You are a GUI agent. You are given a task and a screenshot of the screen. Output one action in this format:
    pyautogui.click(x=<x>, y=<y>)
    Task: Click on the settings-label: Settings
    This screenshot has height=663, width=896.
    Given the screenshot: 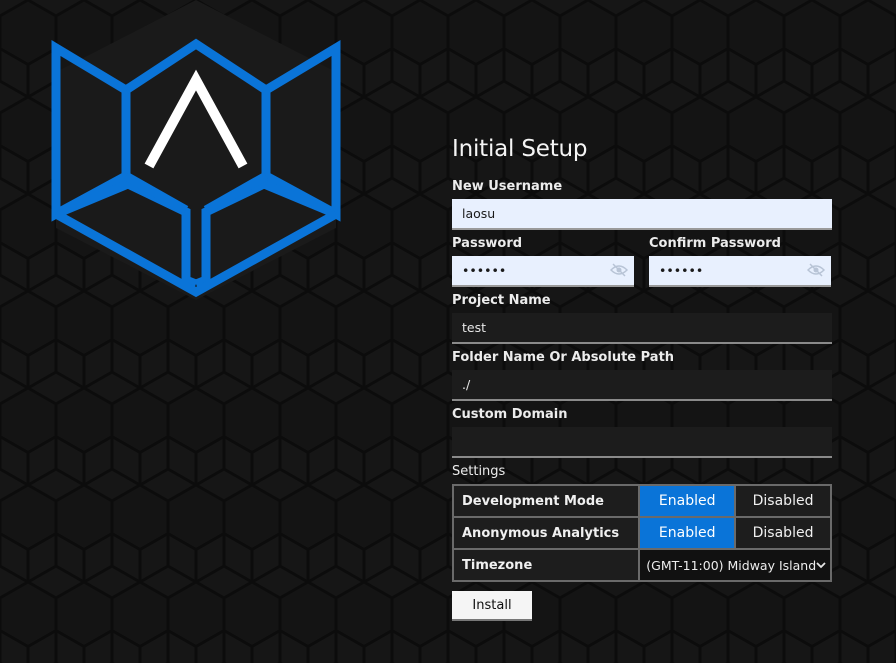 What is the action you would take?
    pyautogui.click(x=479, y=471)
    